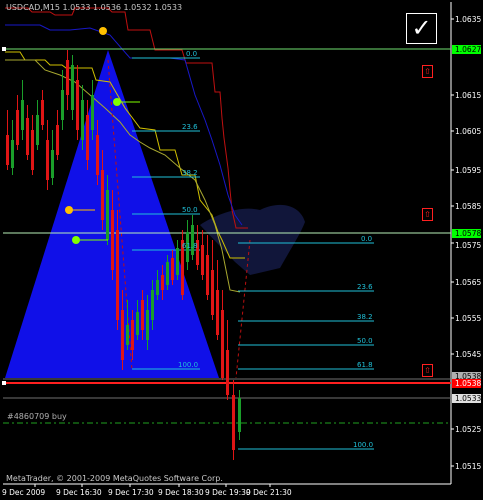 Image resolution: width=483 pixels, height=500 pixels. Describe the element at coordinates (24, 492) in the screenshot. I see `time-scale-label: 9 Dec 2009` at that location.